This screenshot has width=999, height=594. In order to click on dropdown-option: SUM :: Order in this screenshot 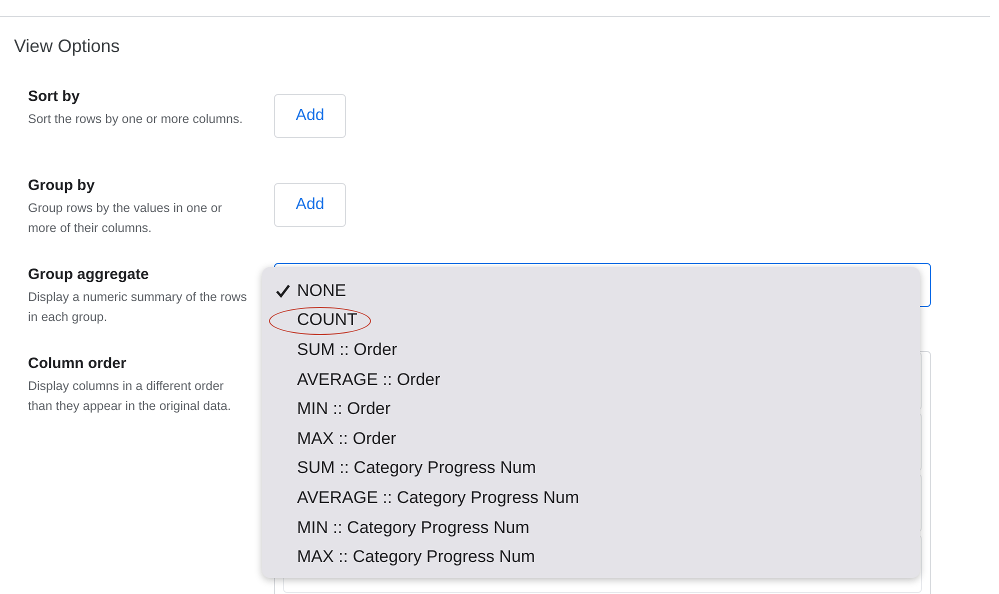, I will do `click(347, 350)`.